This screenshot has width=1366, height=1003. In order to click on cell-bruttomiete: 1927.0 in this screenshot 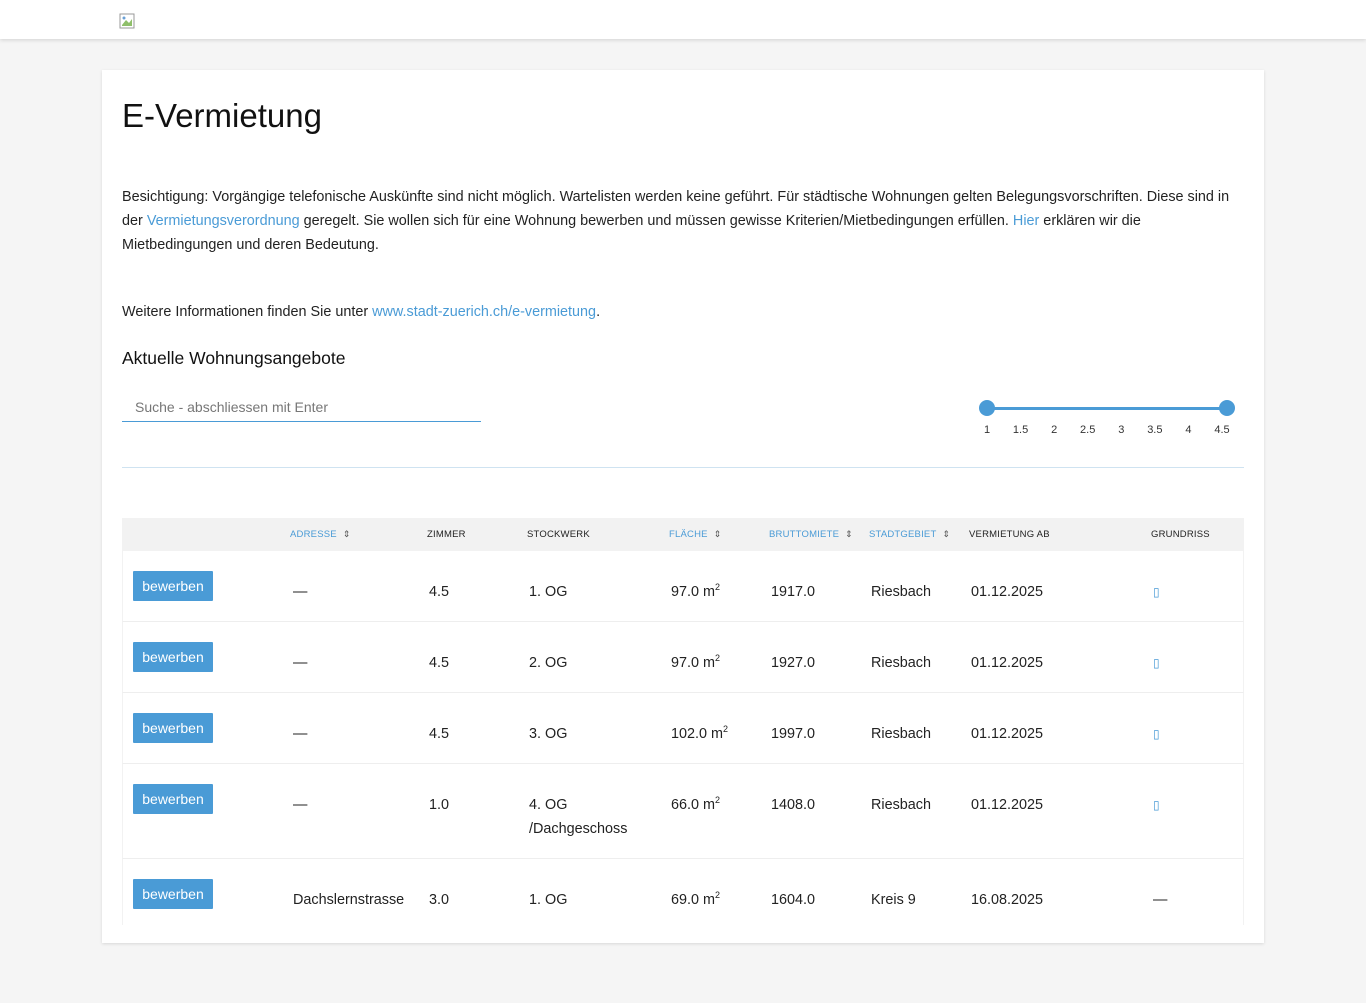, I will do `click(793, 663)`.